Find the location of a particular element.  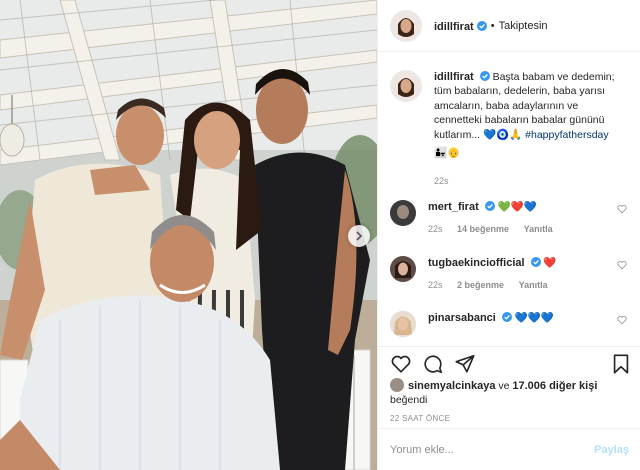

comment-input is located at coordinates (492, 449).